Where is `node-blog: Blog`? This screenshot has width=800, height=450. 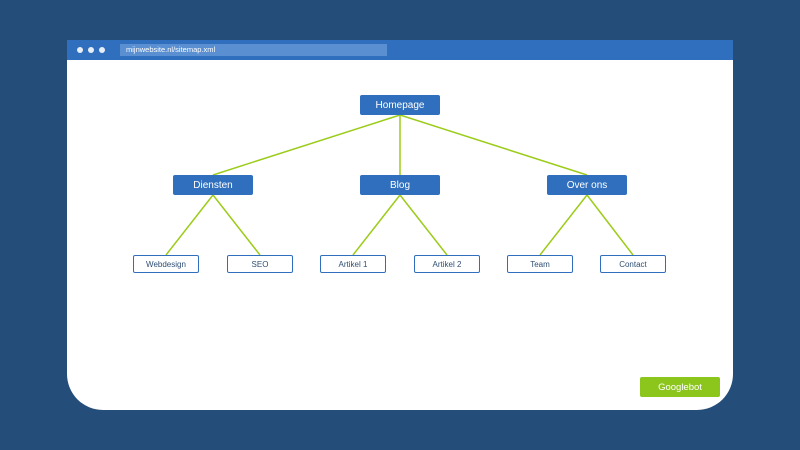 node-blog: Blog is located at coordinates (400, 185).